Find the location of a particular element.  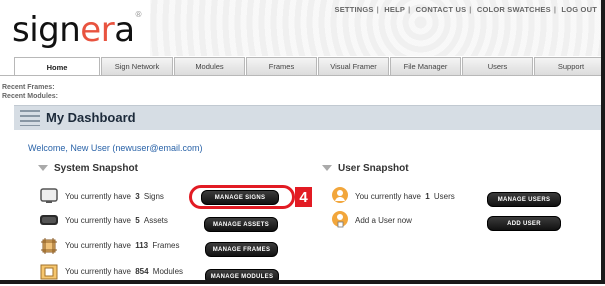

add-user-prompt: Add a User now is located at coordinates (383, 220).